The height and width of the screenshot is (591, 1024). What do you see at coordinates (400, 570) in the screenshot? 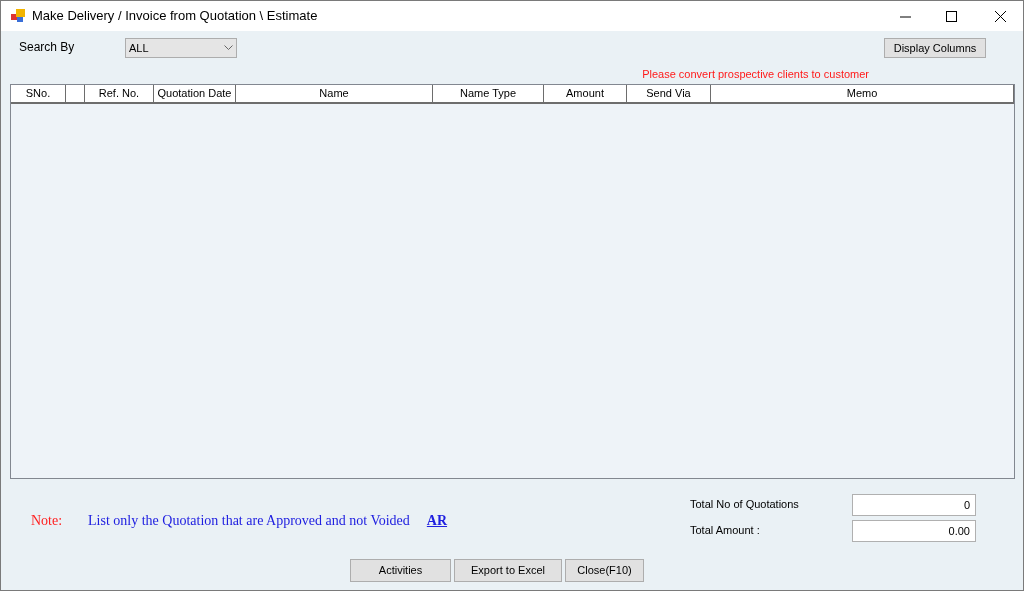
I see `action-button: Activities` at bounding box center [400, 570].